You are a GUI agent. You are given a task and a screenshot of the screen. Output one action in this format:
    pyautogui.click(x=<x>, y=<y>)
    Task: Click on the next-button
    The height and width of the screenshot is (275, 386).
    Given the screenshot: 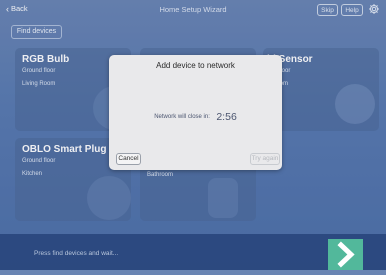 What is the action you would take?
    pyautogui.click(x=345, y=254)
    